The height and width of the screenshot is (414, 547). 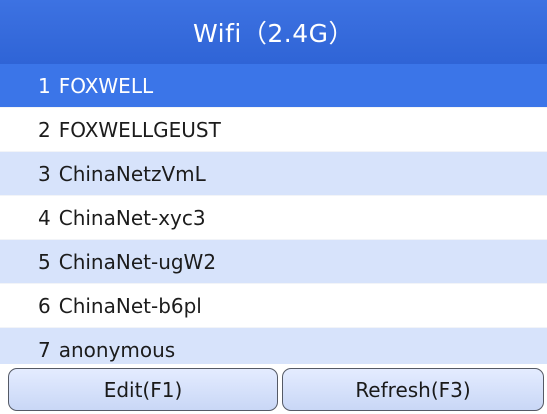 What do you see at coordinates (273, 130) in the screenshot?
I see `network-item-2: 2 FOXWELLGEUST` at bounding box center [273, 130].